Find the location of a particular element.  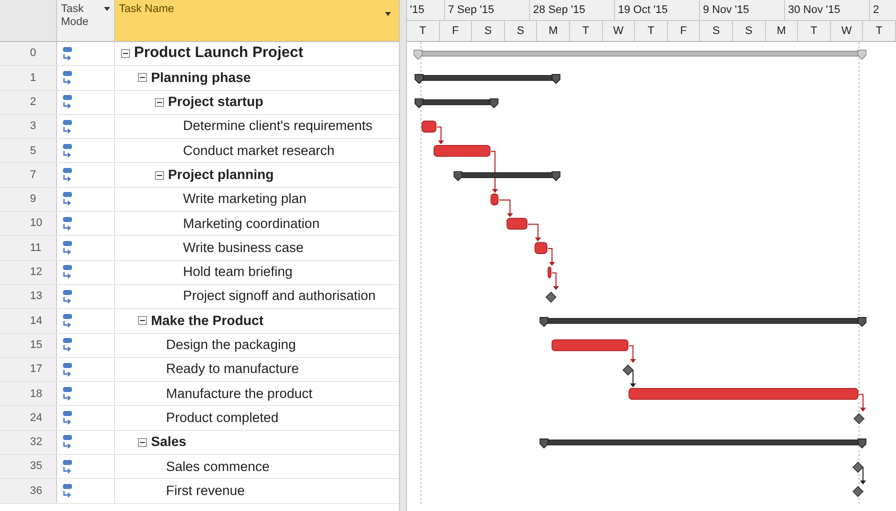

row-number: 5 is located at coordinates (28, 150).